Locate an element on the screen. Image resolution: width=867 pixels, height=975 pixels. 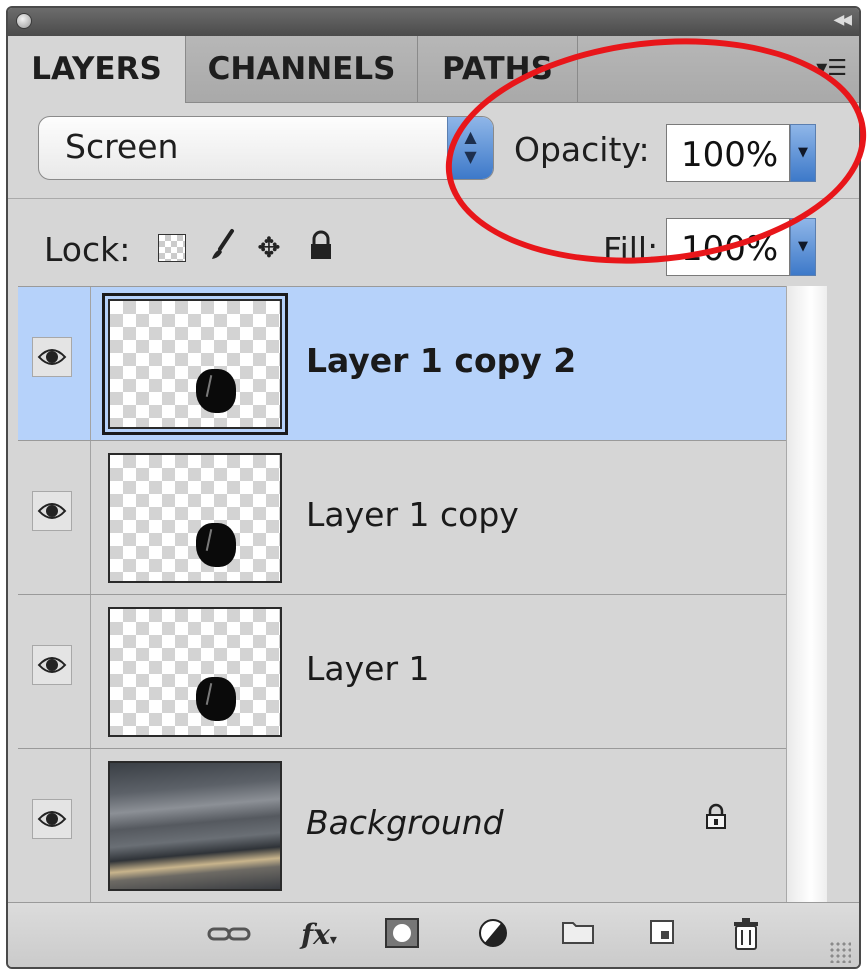
collapse-icon: ◀◀ is located at coordinates (842, 20).